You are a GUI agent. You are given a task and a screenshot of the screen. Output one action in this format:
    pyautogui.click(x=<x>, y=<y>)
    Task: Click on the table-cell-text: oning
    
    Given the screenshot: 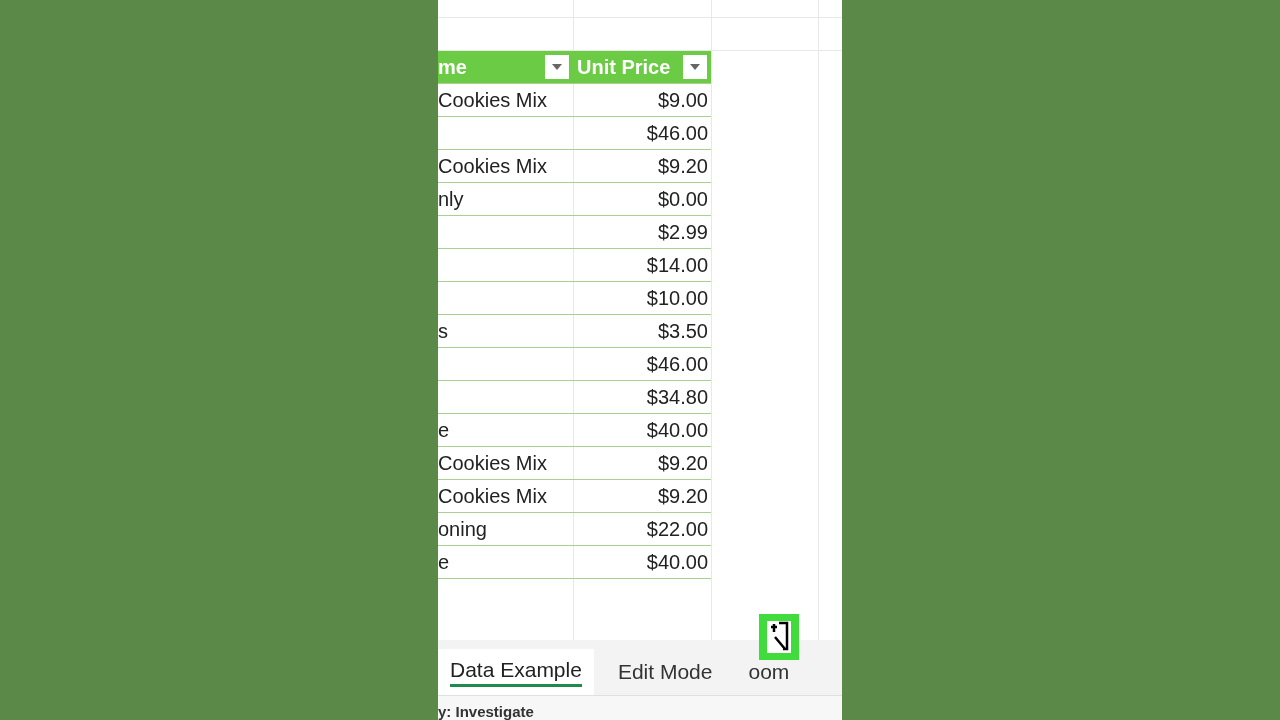 What is the action you would take?
    pyautogui.click(x=462, y=529)
    